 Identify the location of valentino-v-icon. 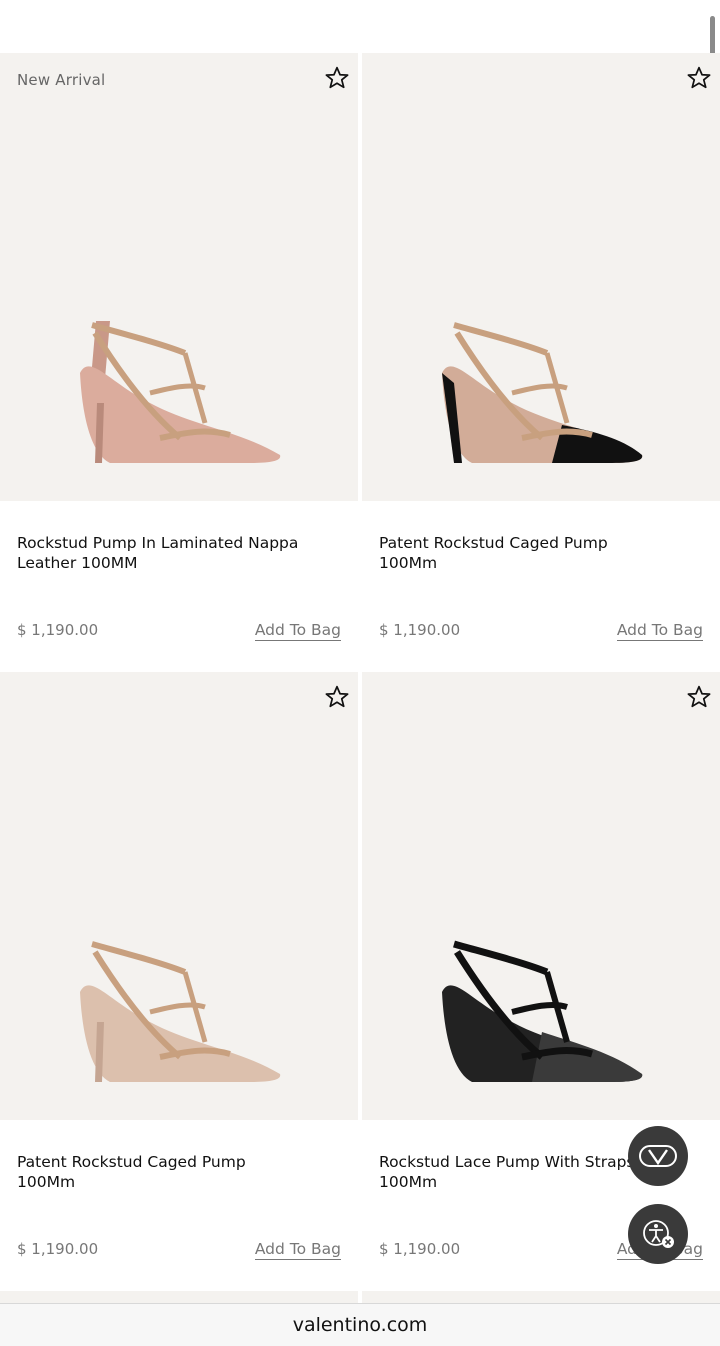
(658, 1156).